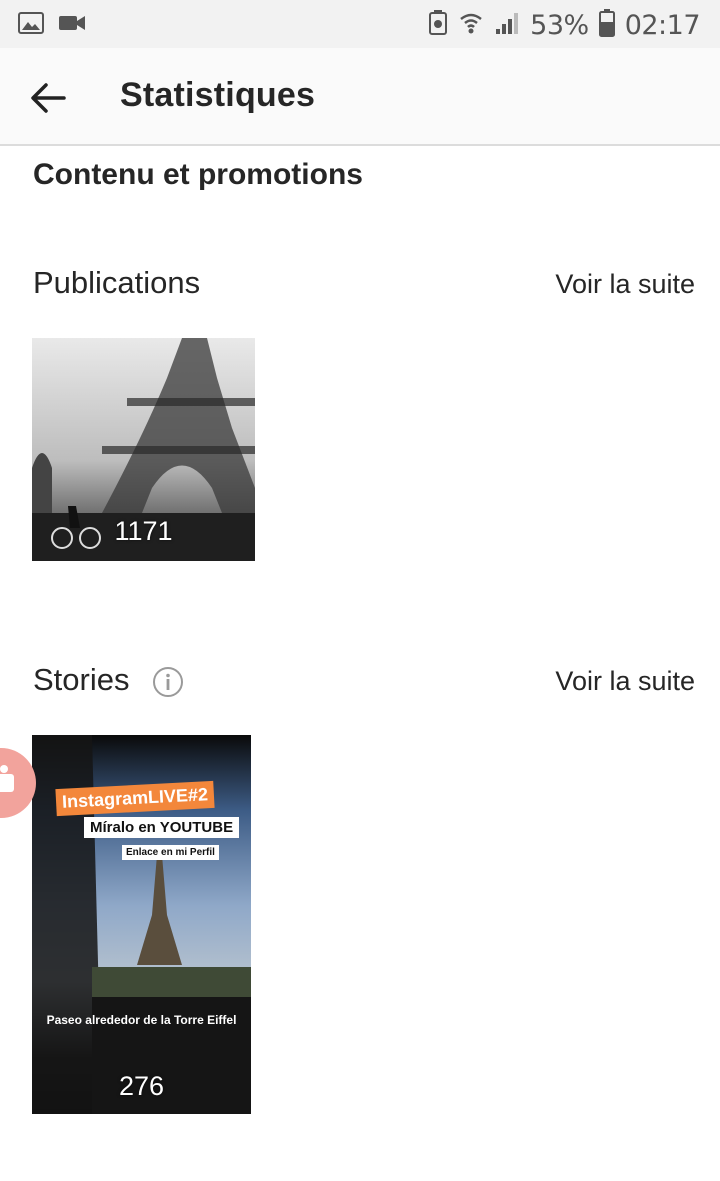  I want to click on publication-thumbnail: 1171, so click(143, 449).